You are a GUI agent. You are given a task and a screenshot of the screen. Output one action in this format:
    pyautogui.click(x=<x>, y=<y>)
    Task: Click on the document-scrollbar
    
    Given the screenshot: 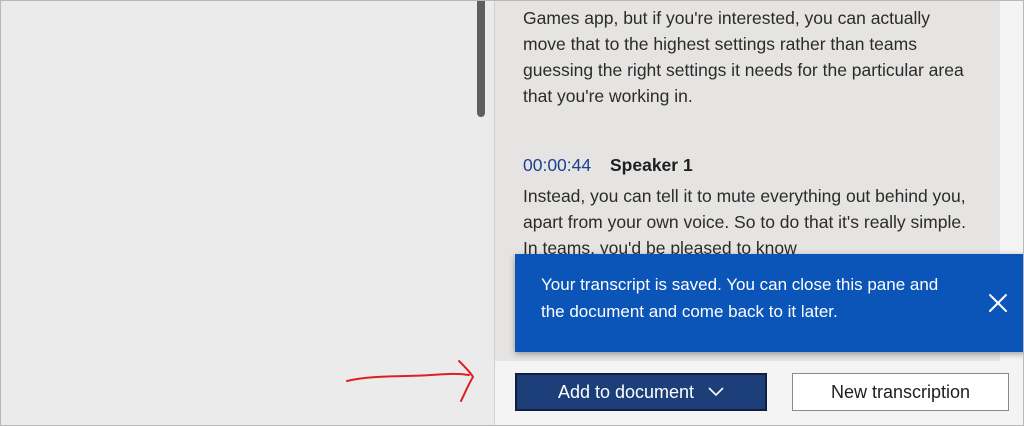 What is the action you would take?
    pyautogui.click(x=481, y=59)
    